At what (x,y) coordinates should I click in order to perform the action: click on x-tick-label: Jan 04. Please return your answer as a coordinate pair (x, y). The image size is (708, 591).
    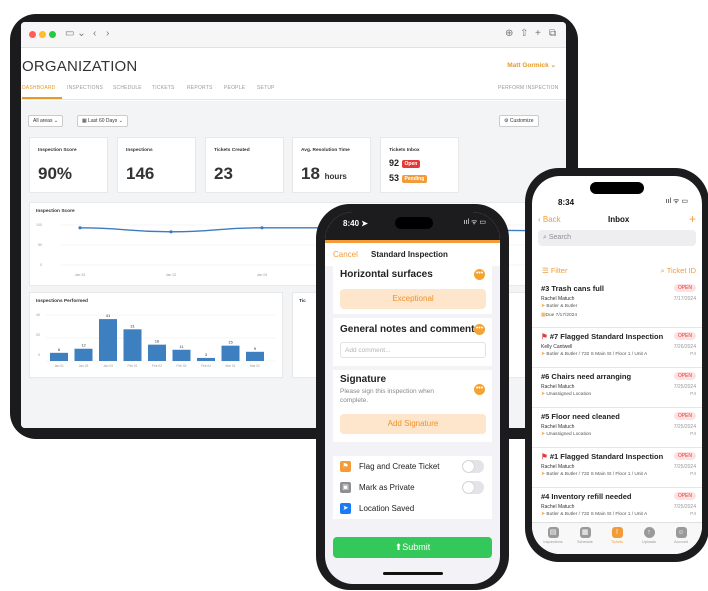
    Looking at the image, I should click on (262, 275).